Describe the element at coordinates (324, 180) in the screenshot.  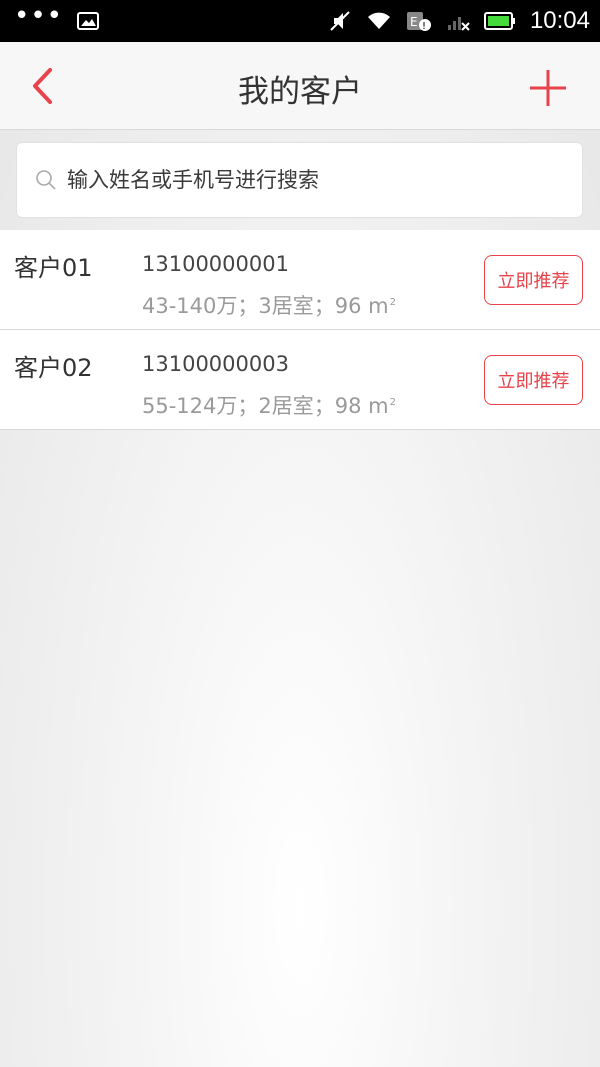
I see `search-input` at that location.